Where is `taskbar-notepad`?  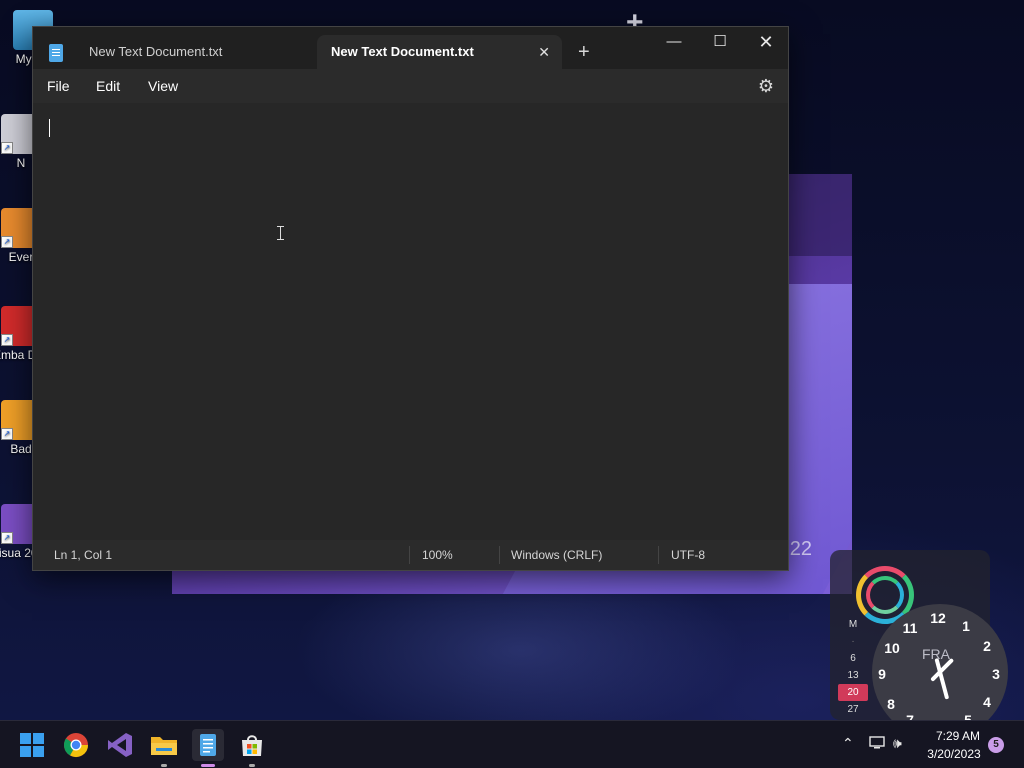 taskbar-notepad is located at coordinates (208, 748).